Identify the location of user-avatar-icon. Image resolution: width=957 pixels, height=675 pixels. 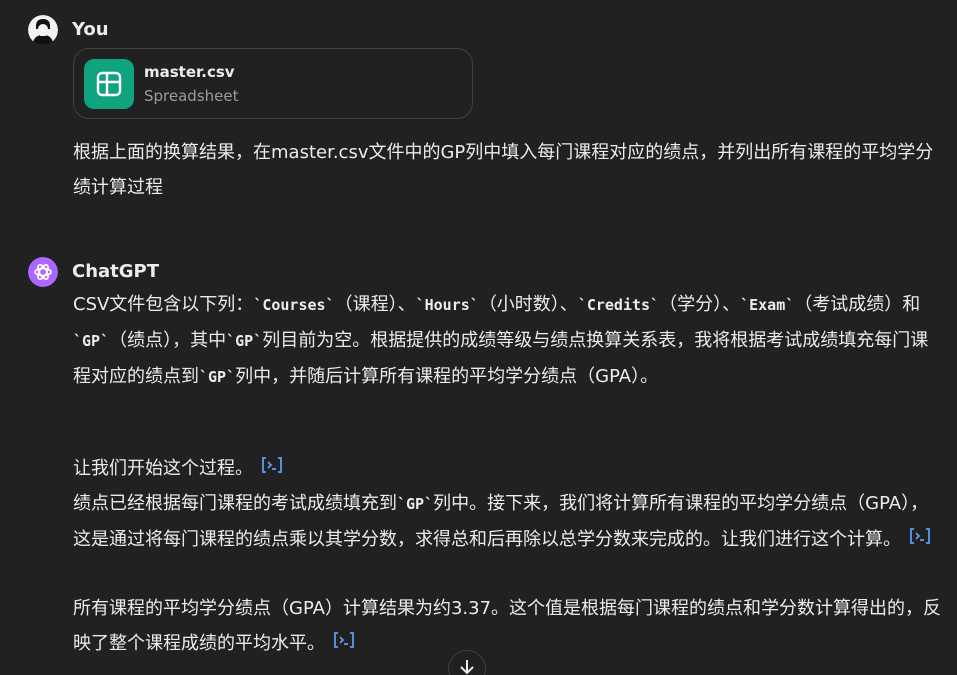
(43, 30).